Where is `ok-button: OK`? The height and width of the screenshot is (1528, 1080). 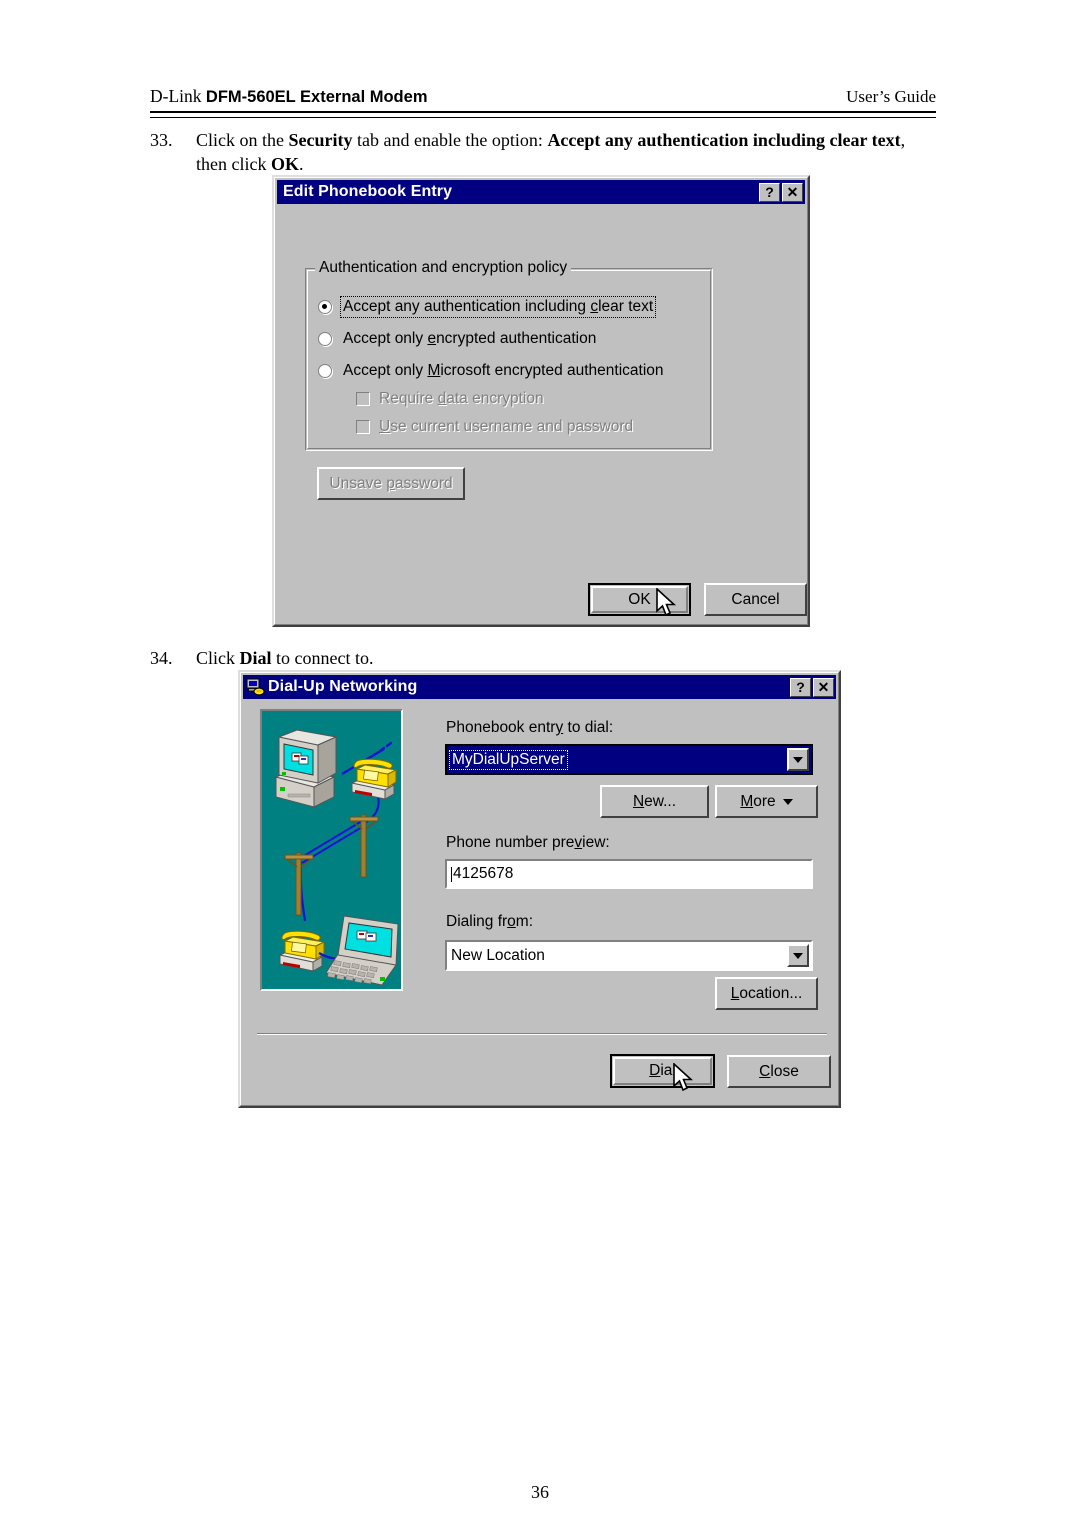 ok-button: OK is located at coordinates (639, 599).